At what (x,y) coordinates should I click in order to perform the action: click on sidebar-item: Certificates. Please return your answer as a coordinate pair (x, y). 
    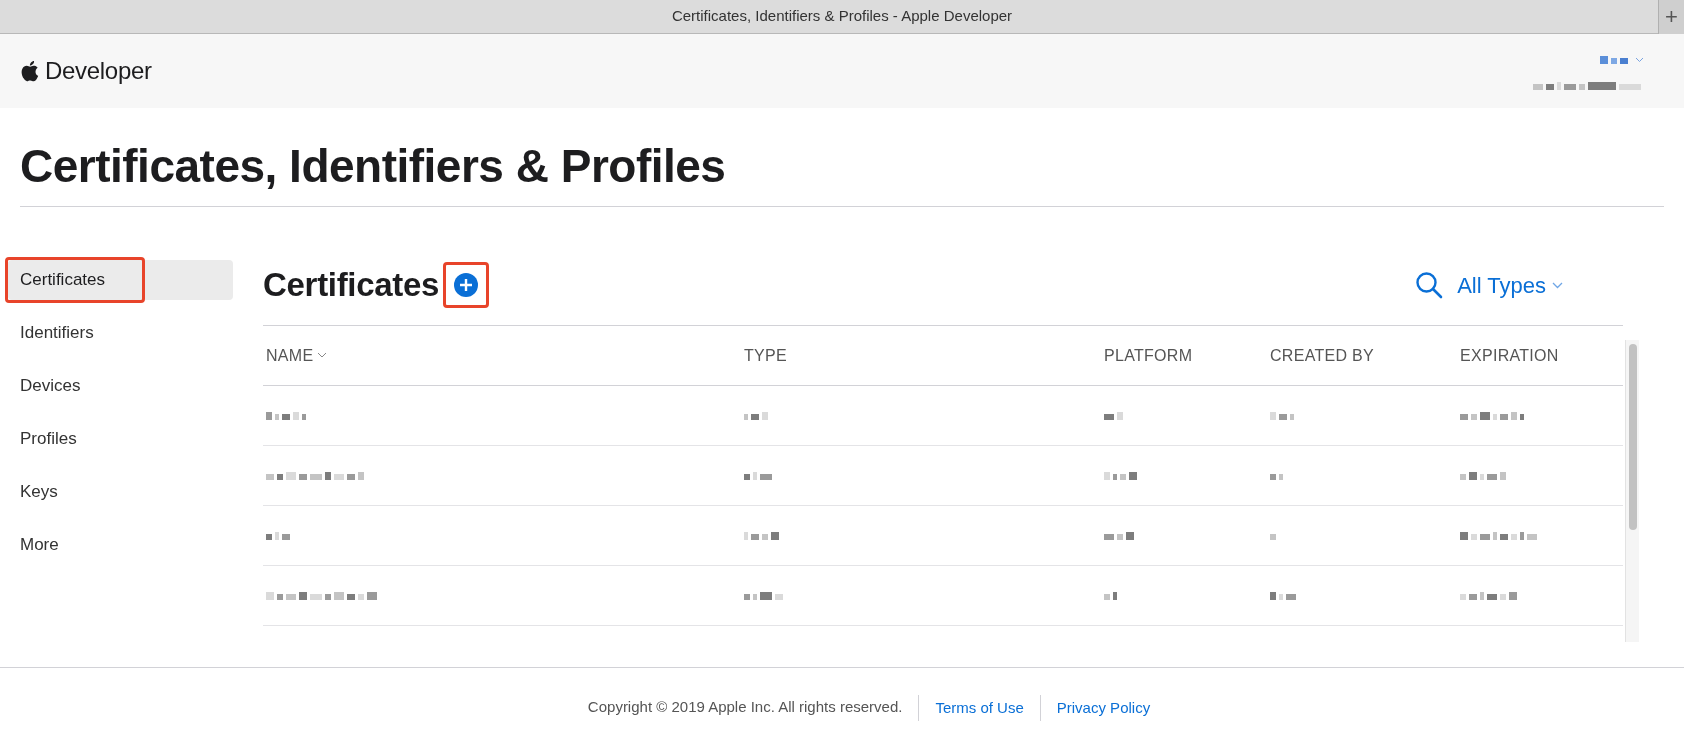
    Looking at the image, I should click on (120, 280).